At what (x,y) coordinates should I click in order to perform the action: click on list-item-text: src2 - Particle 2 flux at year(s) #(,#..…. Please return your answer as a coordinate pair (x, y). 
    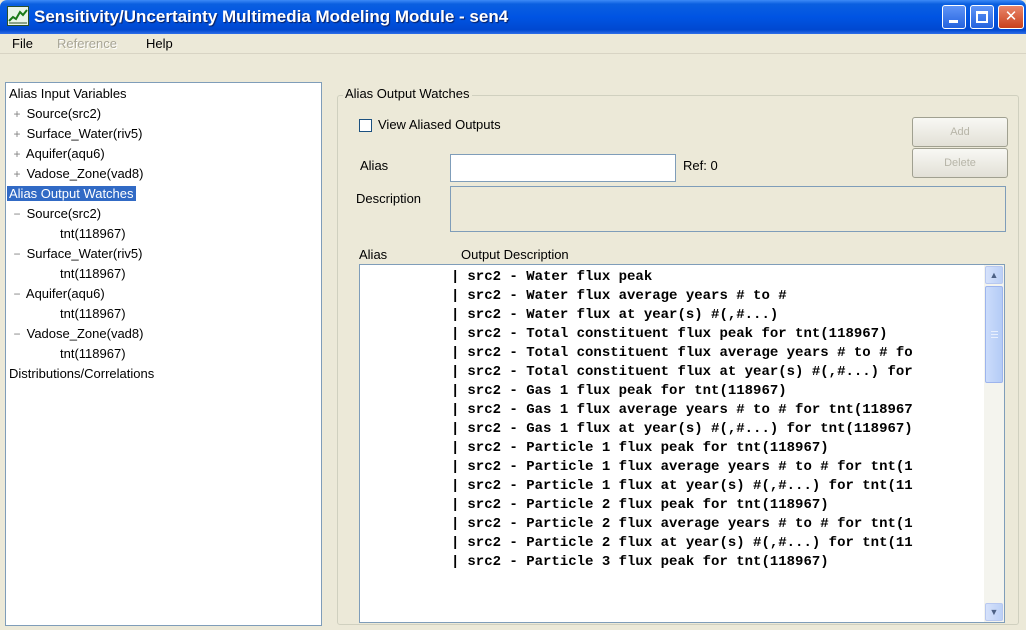
    Looking at the image, I should click on (690, 543).